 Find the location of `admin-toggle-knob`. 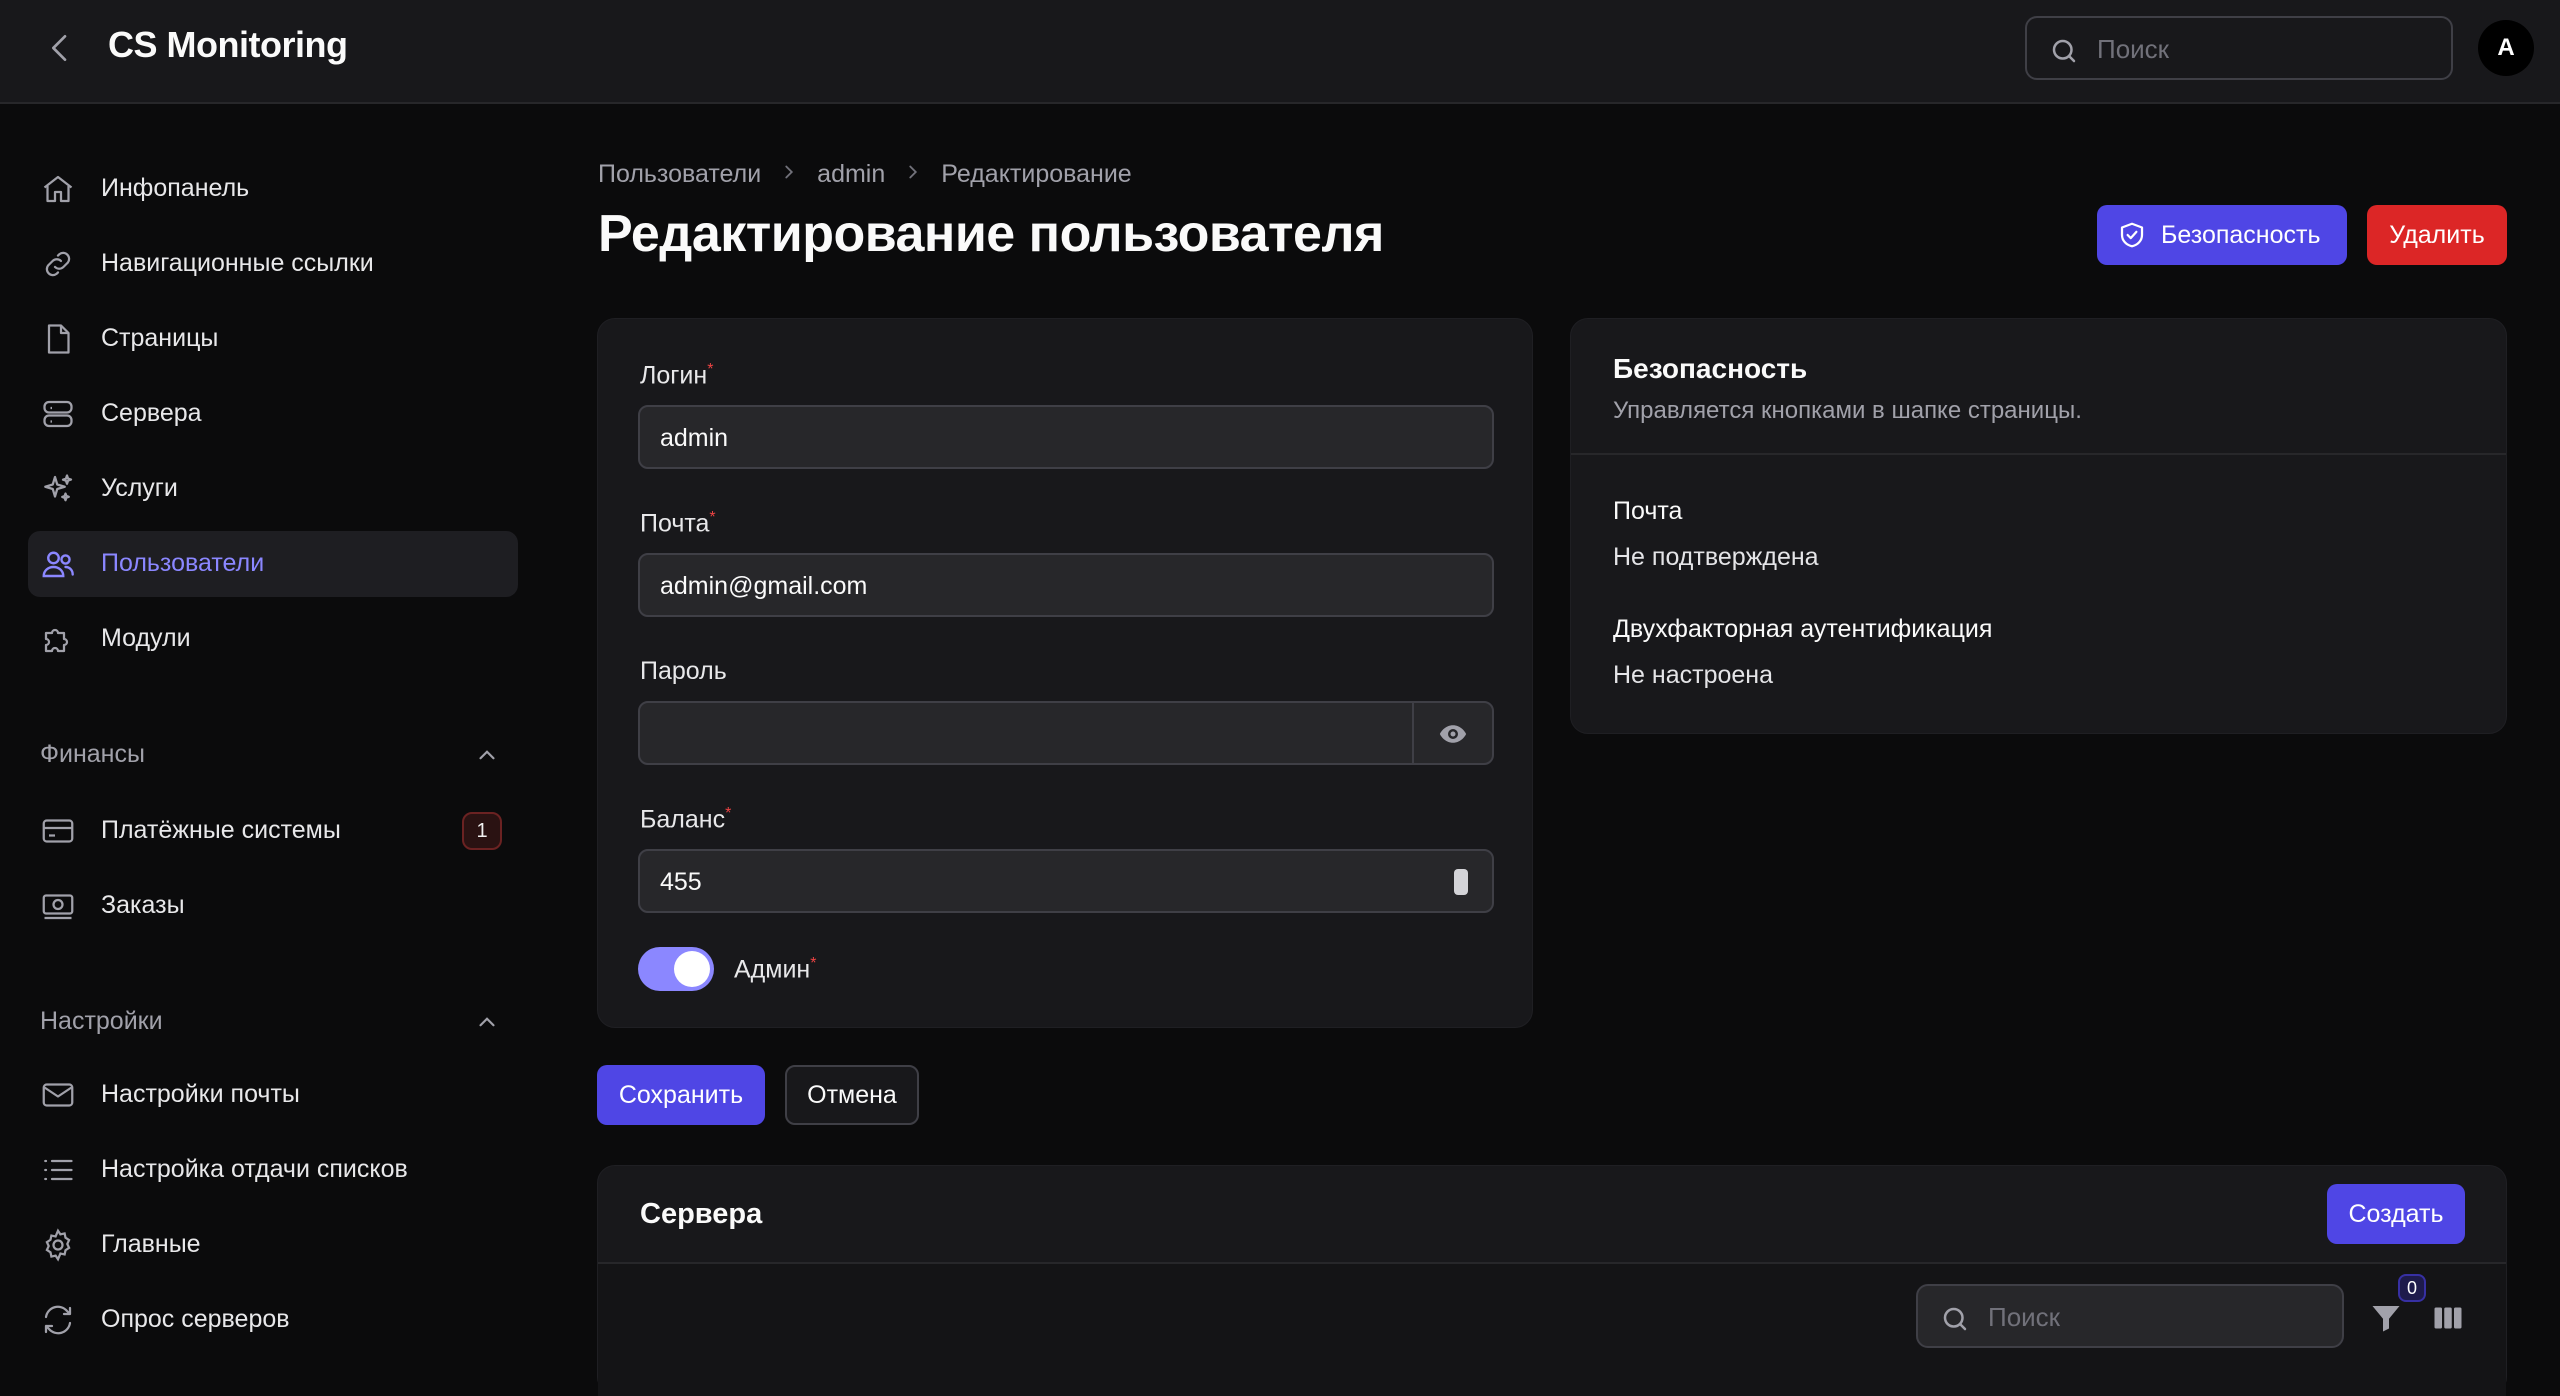

admin-toggle-knob is located at coordinates (692, 969).